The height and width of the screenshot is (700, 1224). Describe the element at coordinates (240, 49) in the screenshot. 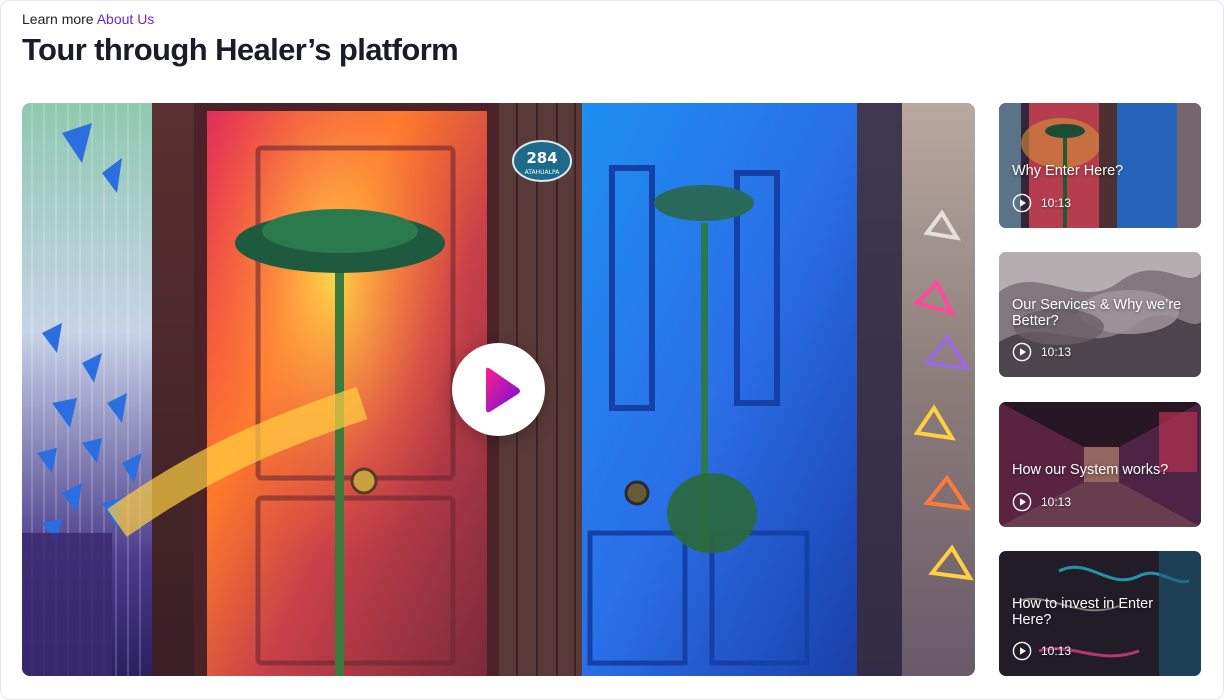

I see `page-title: Tour through Healer’s platform` at that location.